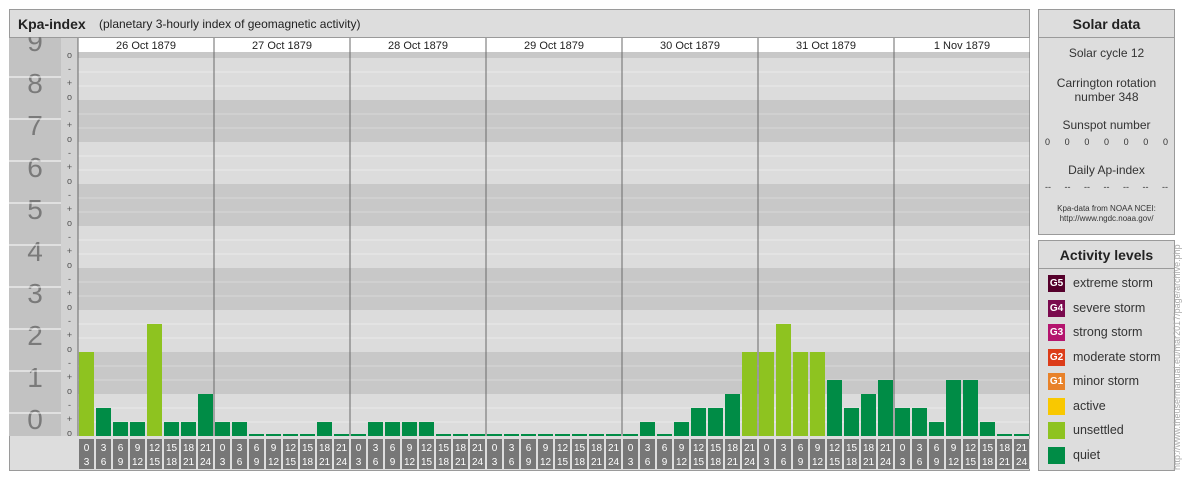  I want to click on y-tick-label: 8, so click(35, 83).